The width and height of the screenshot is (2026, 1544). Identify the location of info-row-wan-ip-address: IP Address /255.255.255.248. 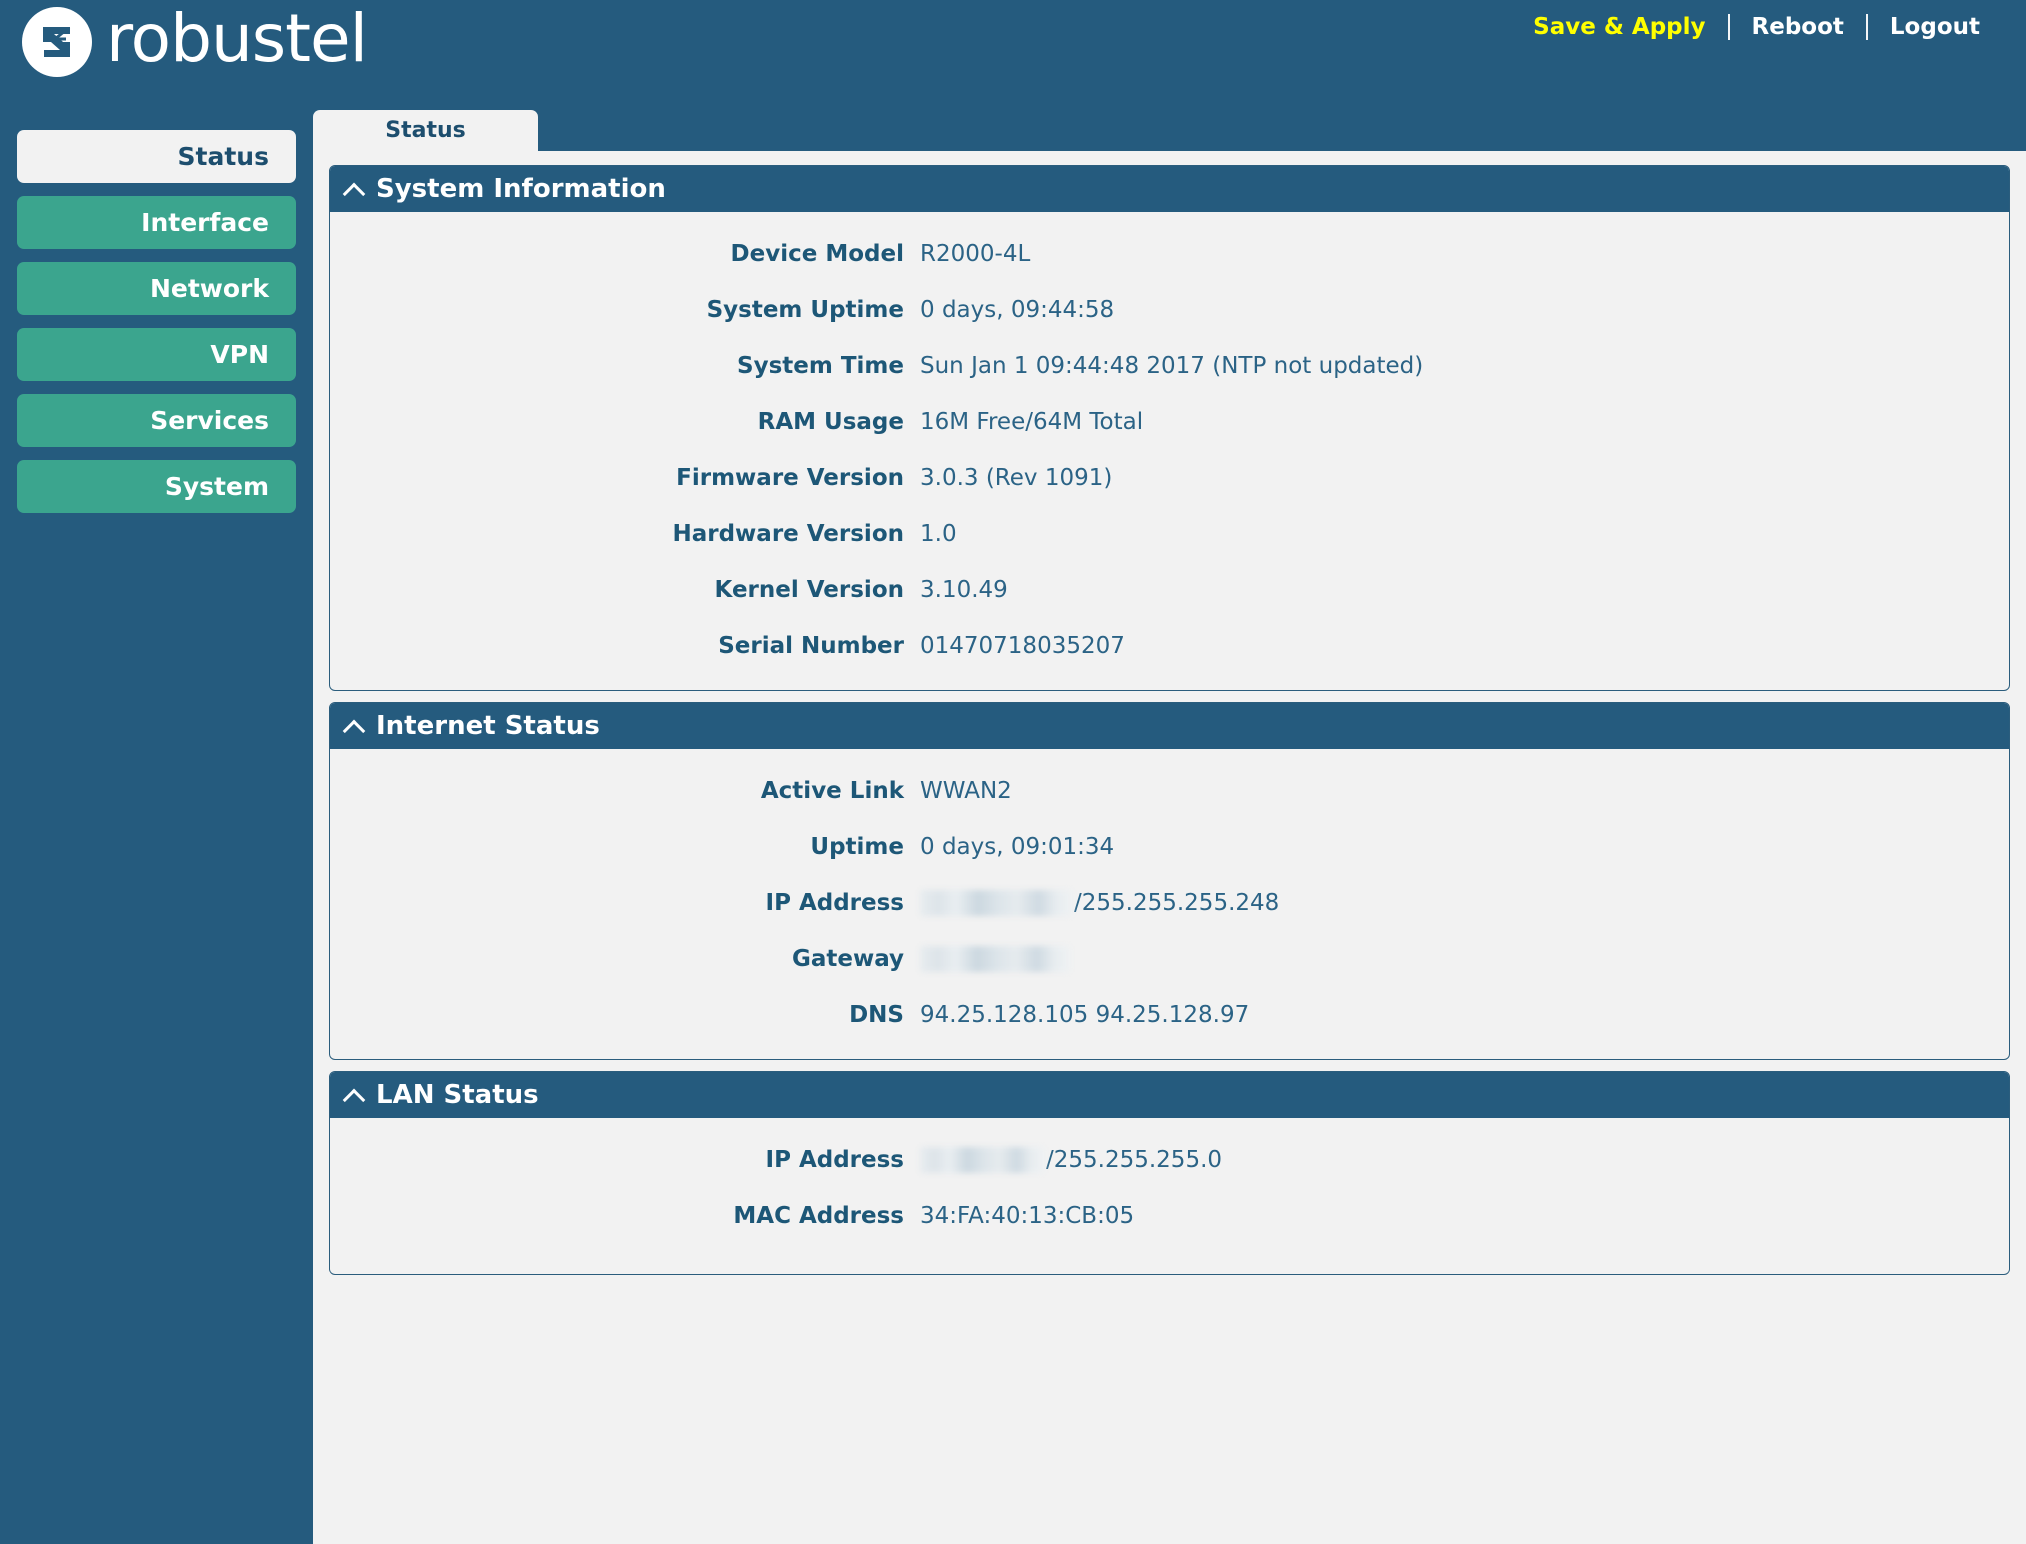
(1169, 903).